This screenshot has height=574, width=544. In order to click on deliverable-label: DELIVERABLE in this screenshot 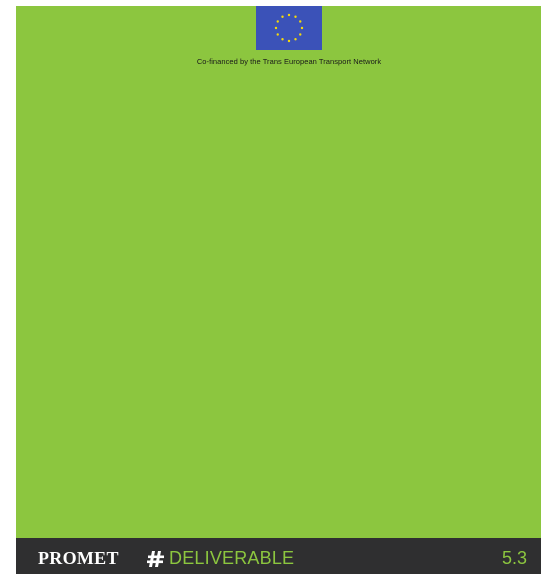, I will do `click(232, 558)`.